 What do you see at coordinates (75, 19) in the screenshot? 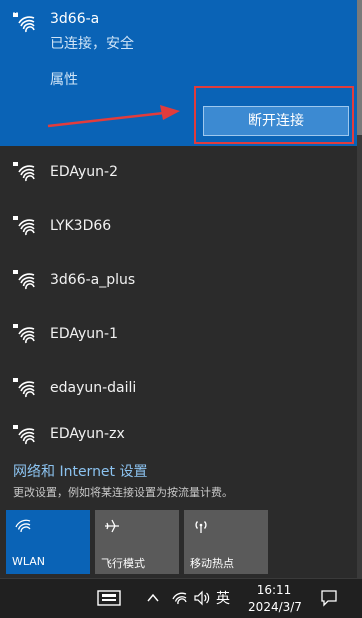
I see `connected-network-name: 3d66-a` at bounding box center [75, 19].